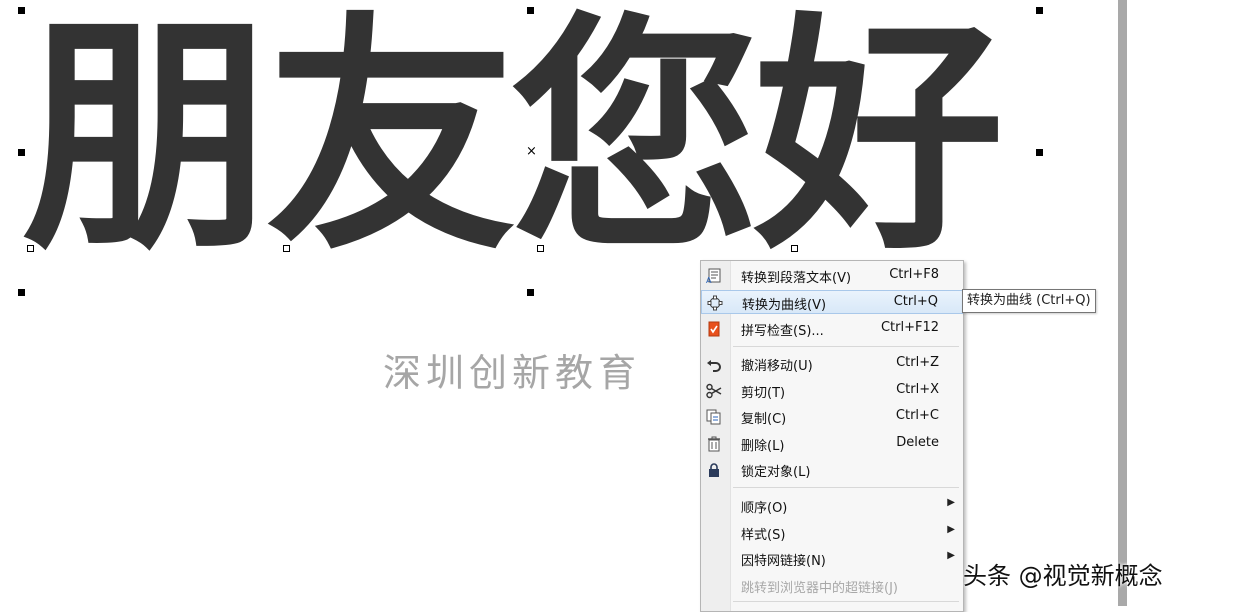 The image size is (1241, 612). I want to click on menu-item-label: 因特网链接(N), so click(783, 561).